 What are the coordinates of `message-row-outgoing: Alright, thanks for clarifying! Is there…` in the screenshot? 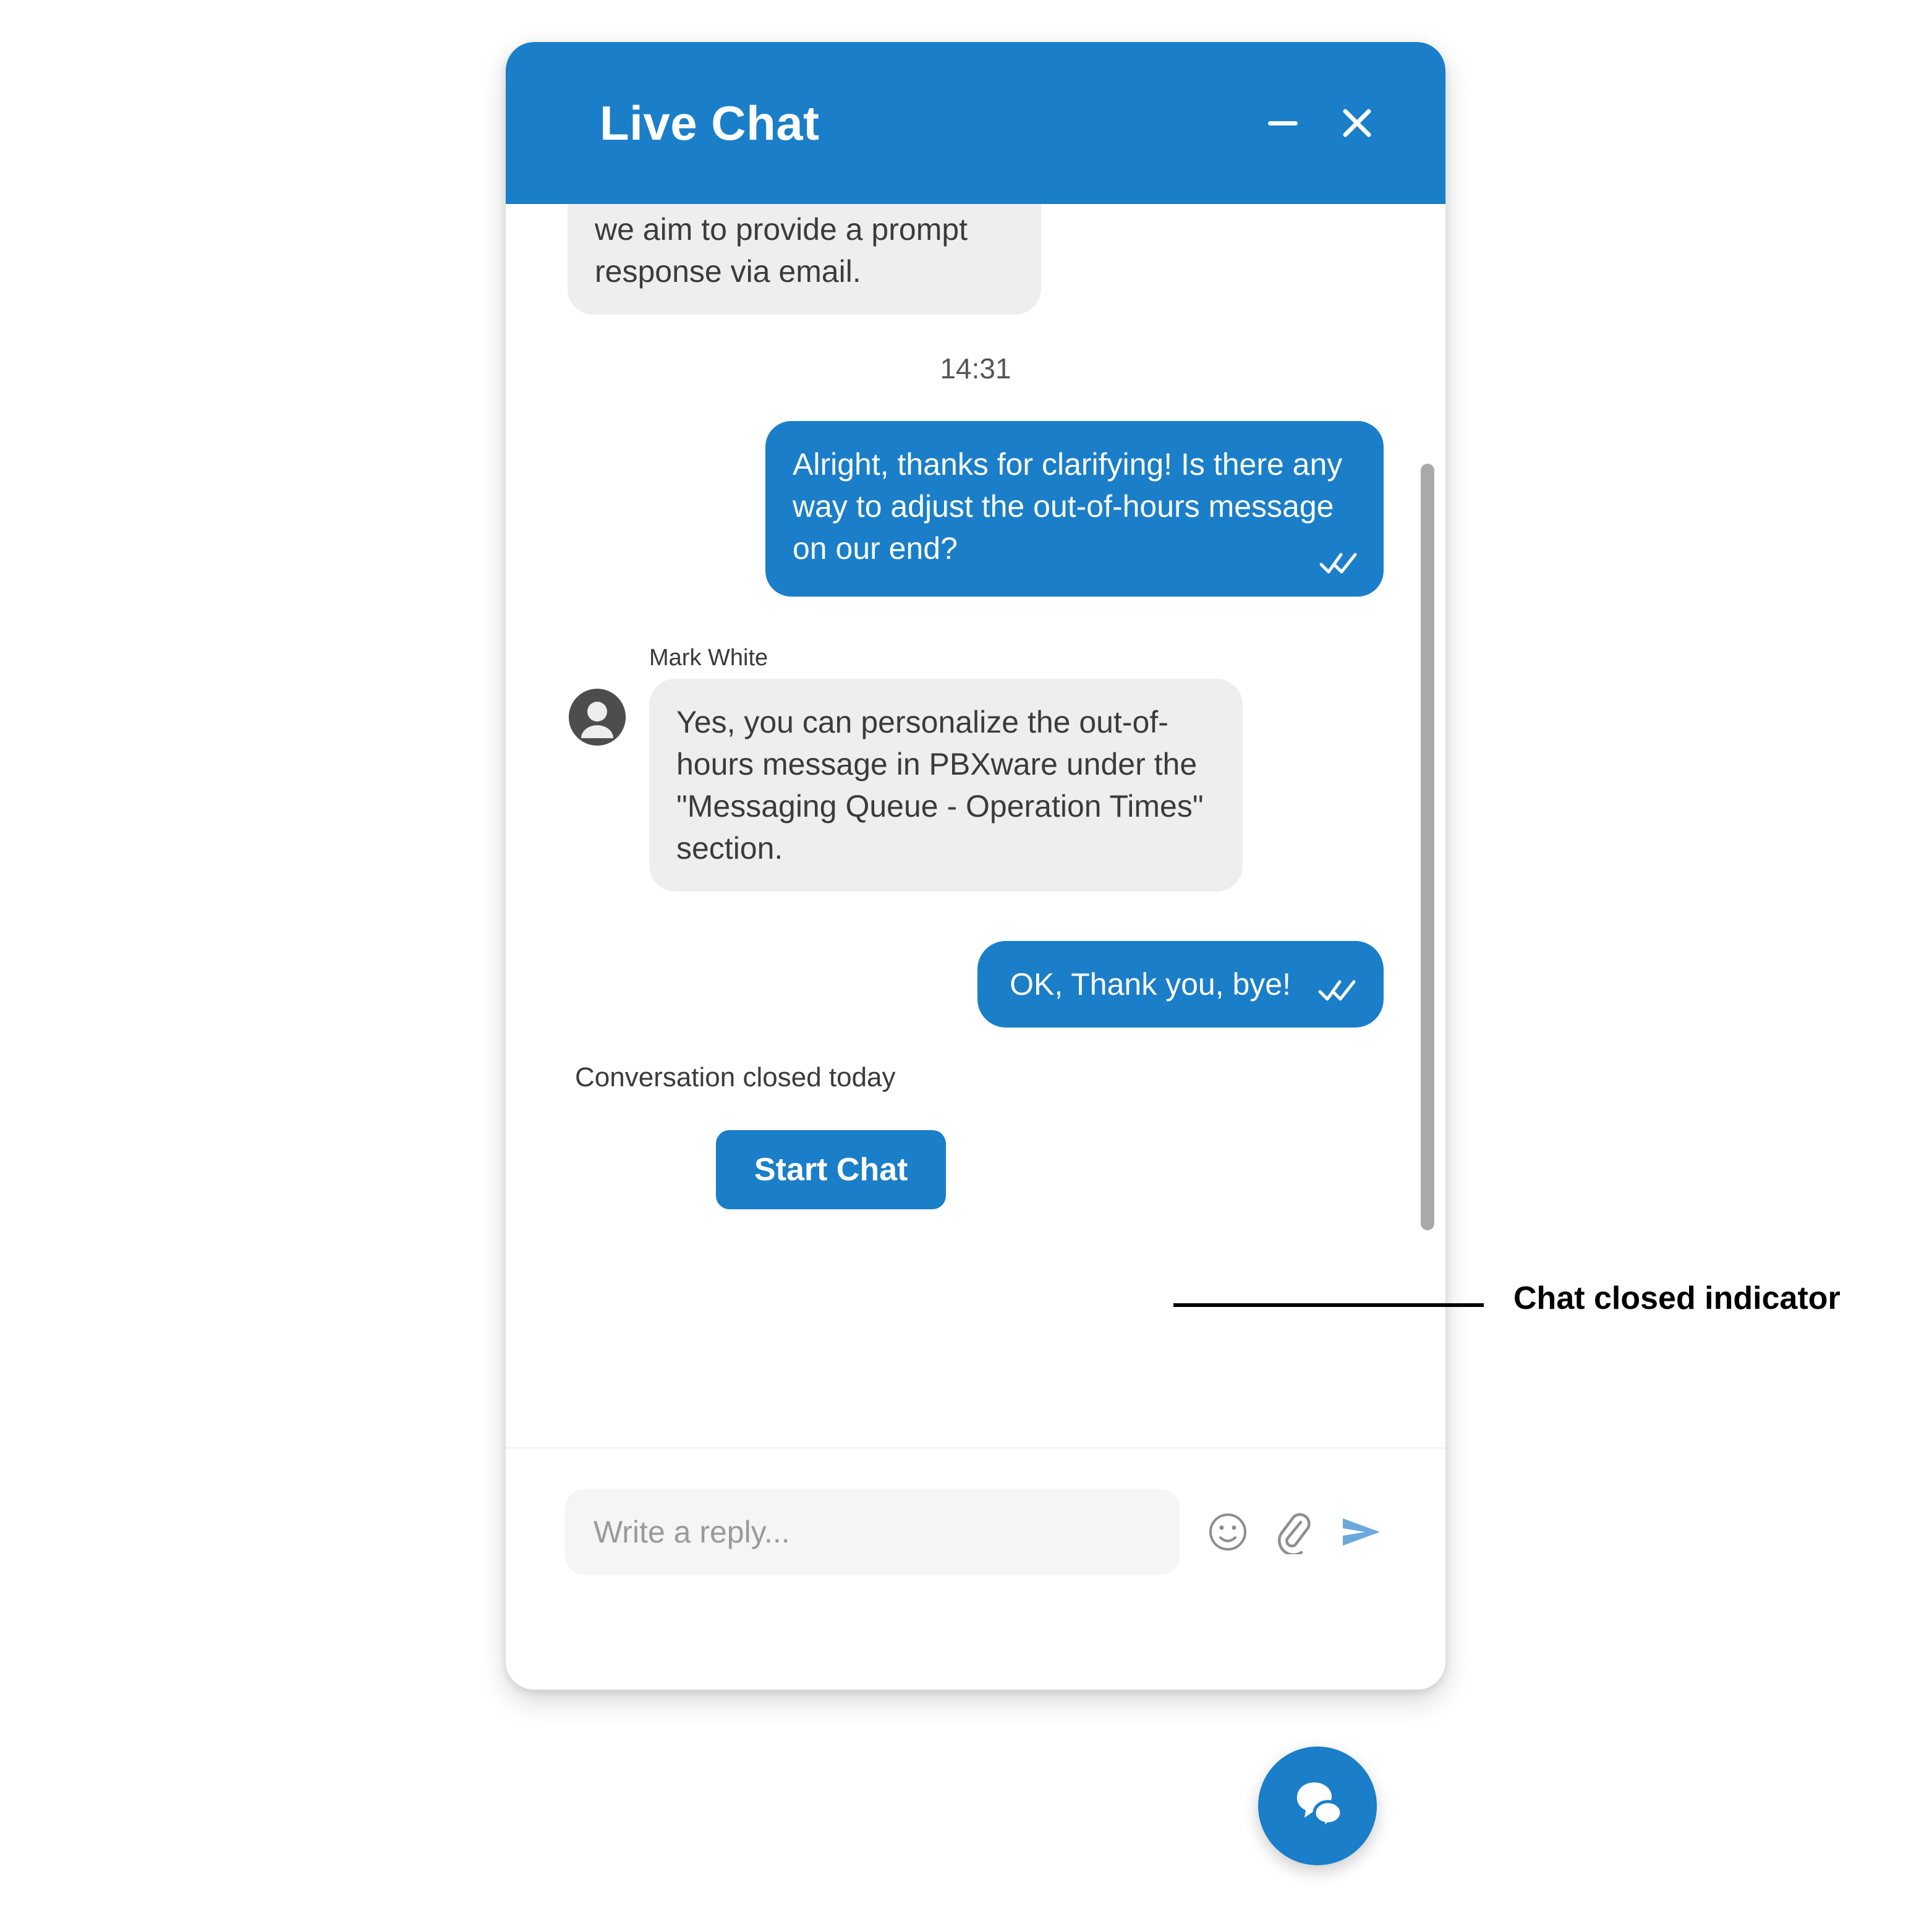 It's located at (976, 509).